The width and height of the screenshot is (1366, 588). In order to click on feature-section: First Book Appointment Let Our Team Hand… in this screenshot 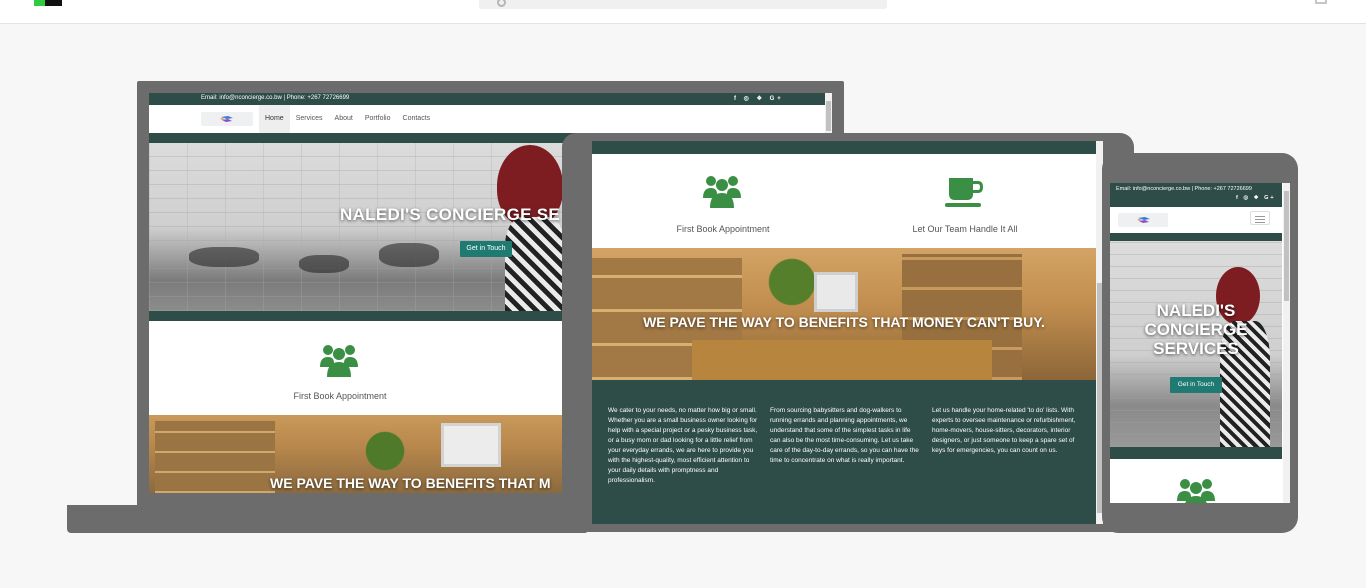, I will do `click(844, 201)`.